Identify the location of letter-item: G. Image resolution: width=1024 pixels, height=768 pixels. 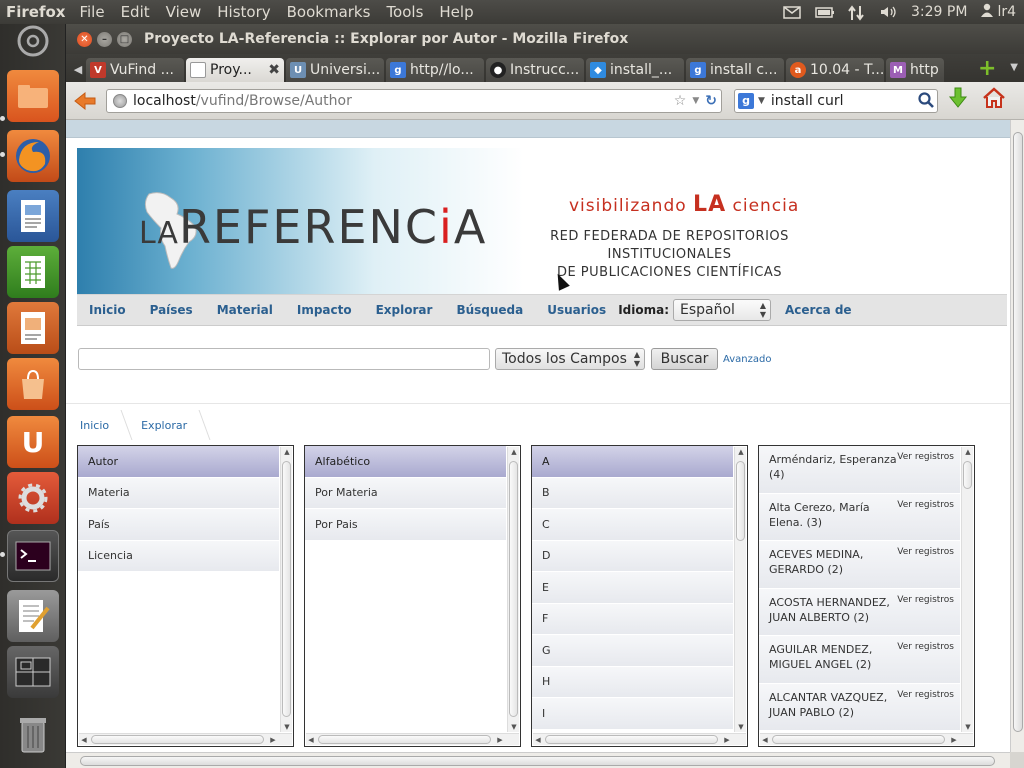
(632, 651).